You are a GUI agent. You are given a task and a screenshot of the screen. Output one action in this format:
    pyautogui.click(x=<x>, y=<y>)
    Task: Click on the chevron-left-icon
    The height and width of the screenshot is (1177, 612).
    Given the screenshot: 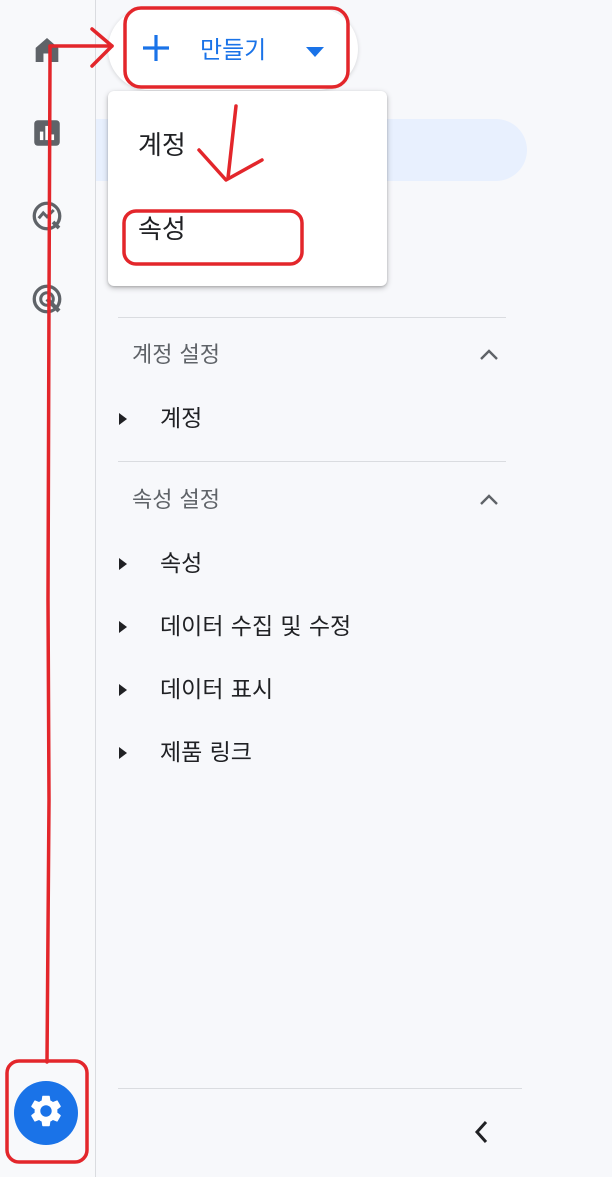 What is the action you would take?
    pyautogui.click(x=481, y=1134)
    